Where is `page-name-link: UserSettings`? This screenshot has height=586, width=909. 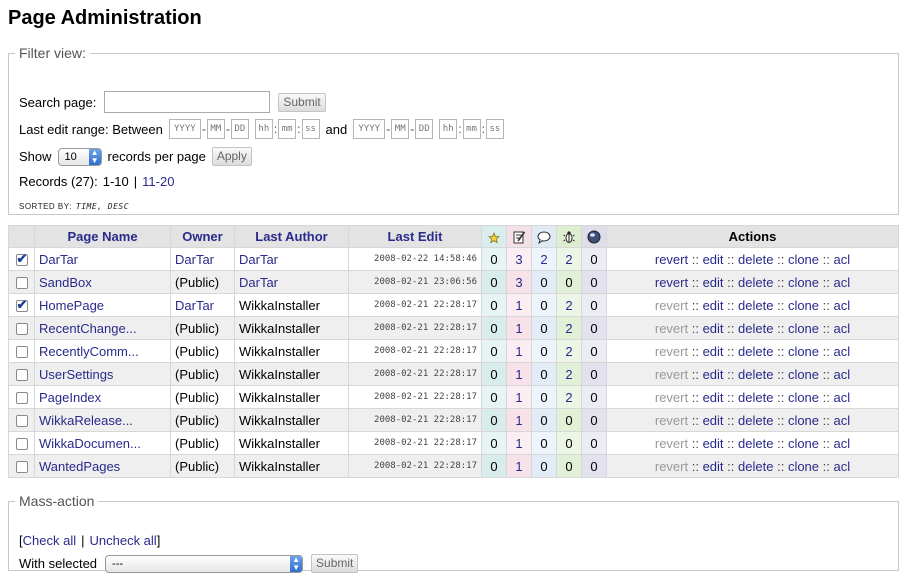
page-name-link: UserSettings is located at coordinates (76, 374).